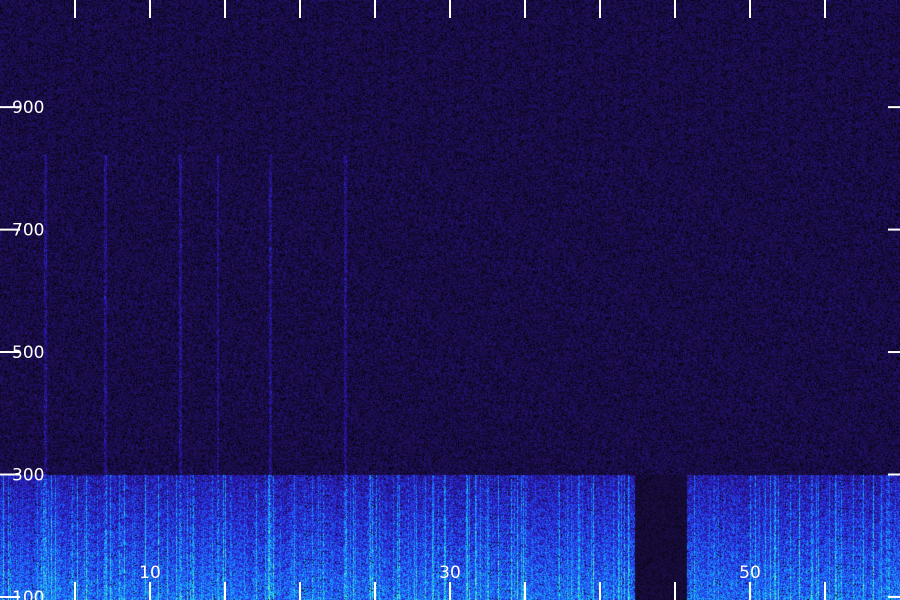 This screenshot has height=600, width=900. Describe the element at coordinates (28, 594) in the screenshot. I see `y-tick-label: 100` at that location.